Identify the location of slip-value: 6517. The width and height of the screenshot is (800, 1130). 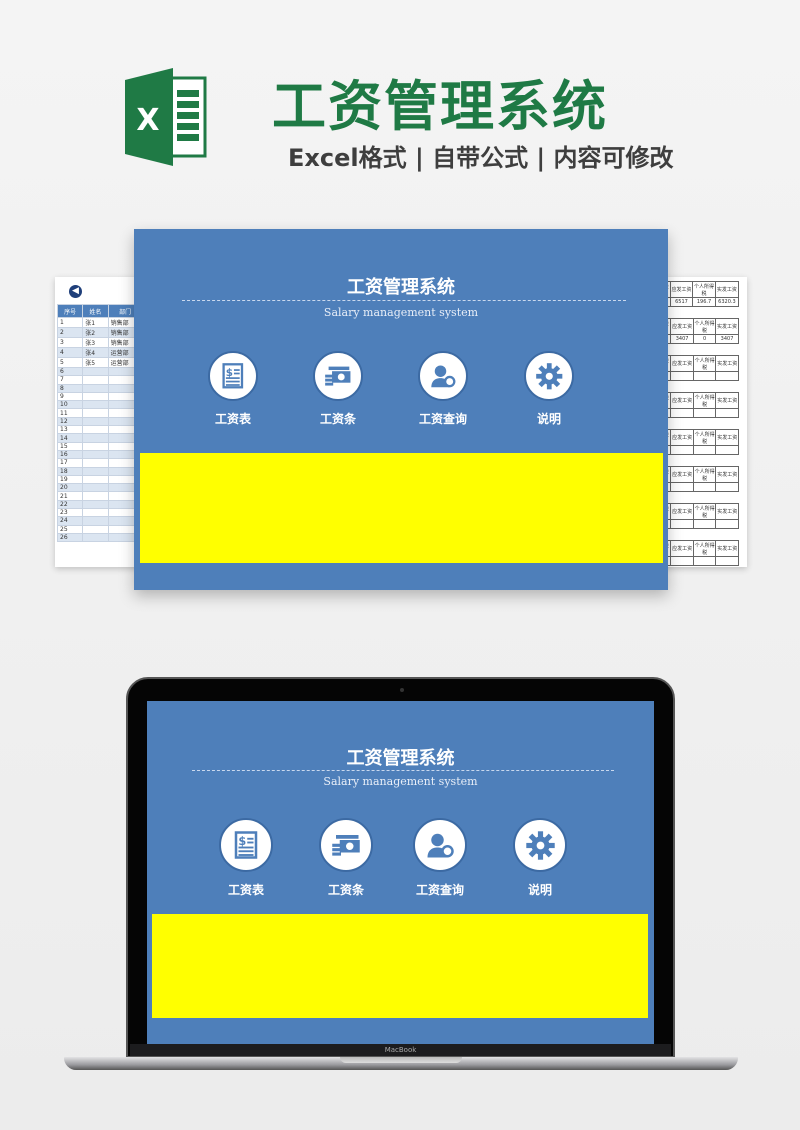
(681, 302).